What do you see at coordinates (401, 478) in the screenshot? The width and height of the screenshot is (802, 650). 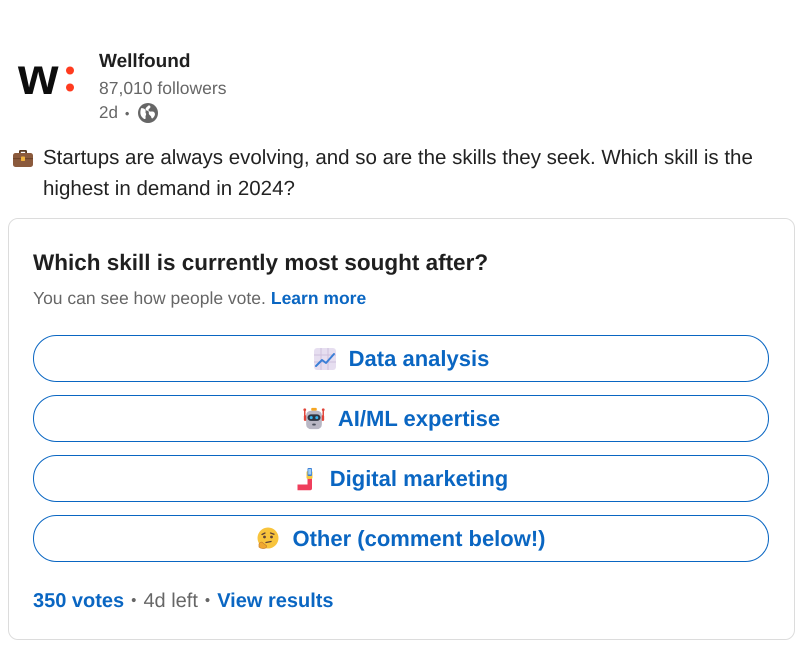 I see `poll-option: Digital marketing` at bounding box center [401, 478].